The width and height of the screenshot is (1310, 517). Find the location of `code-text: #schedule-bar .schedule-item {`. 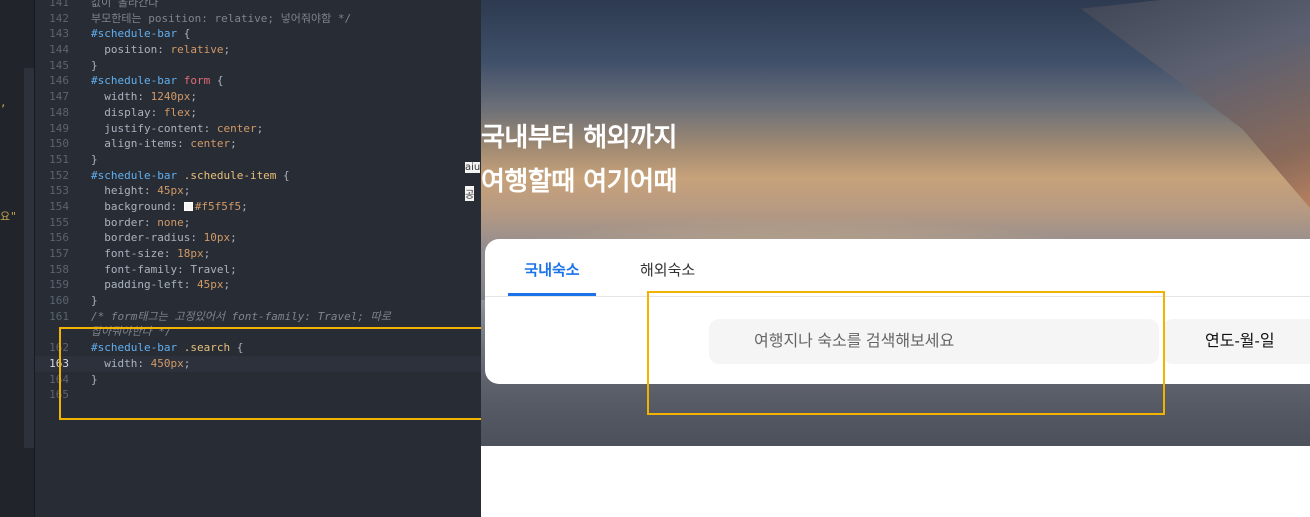

code-text: #schedule-bar .schedule-item { is located at coordinates (190, 176).